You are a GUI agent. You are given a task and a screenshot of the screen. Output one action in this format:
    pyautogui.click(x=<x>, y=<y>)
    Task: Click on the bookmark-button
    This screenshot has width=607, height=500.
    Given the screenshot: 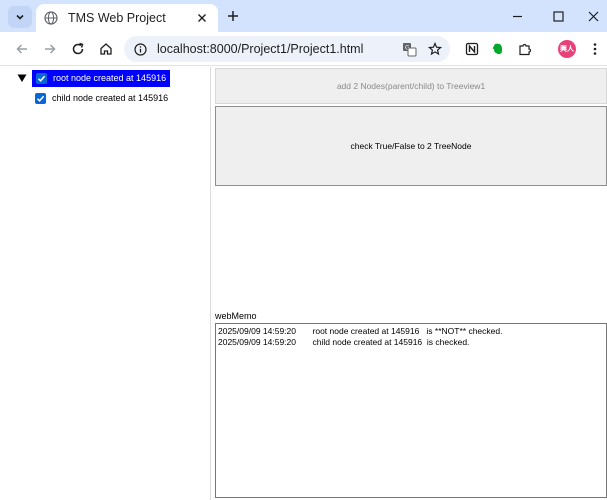 What is the action you would take?
    pyautogui.click(x=435, y=49)
    